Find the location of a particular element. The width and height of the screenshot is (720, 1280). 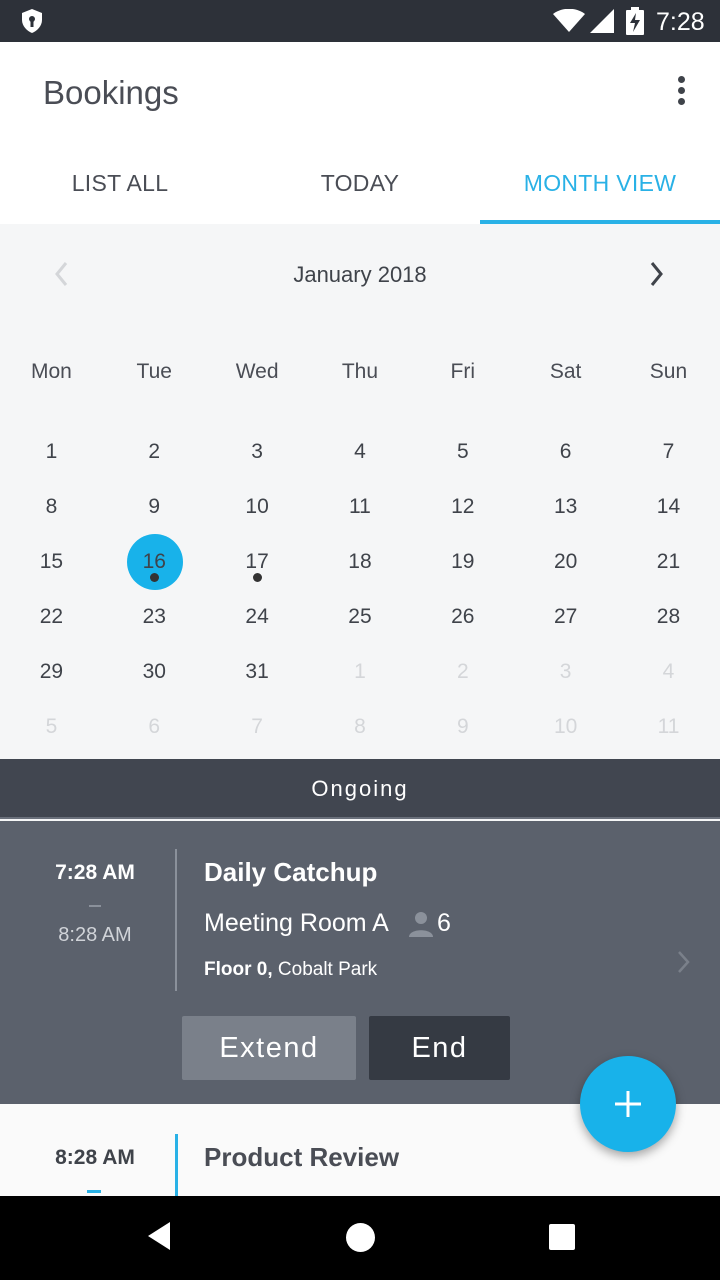

day-cell: 26 is located at coordinates (462, 616).